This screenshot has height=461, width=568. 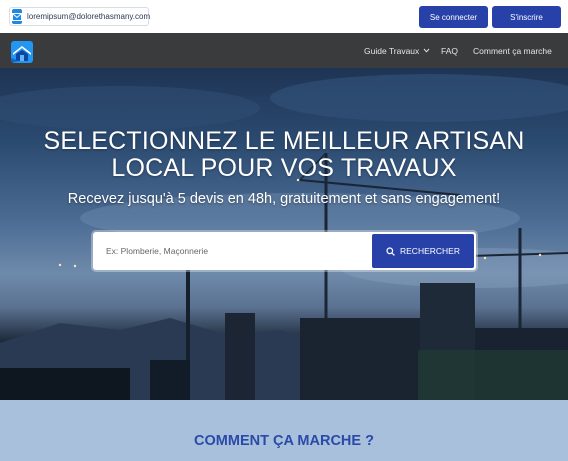 I want to click on contact-email: loremipsum@dolorethasmany.com, so click(x=80, y=16).